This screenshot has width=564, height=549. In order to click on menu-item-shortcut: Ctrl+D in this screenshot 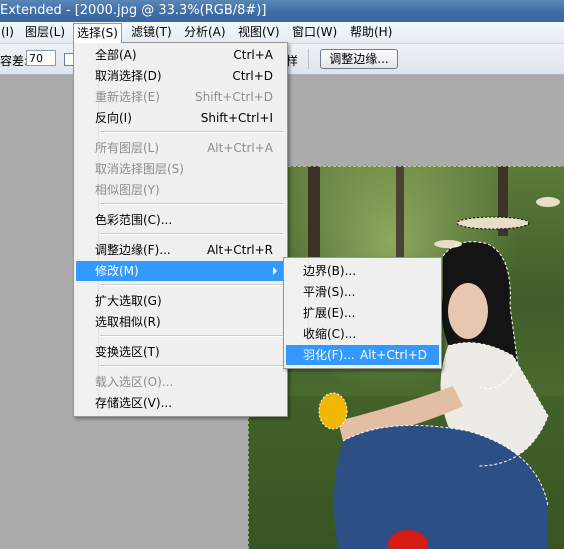, I will do `click(252, 76)`.